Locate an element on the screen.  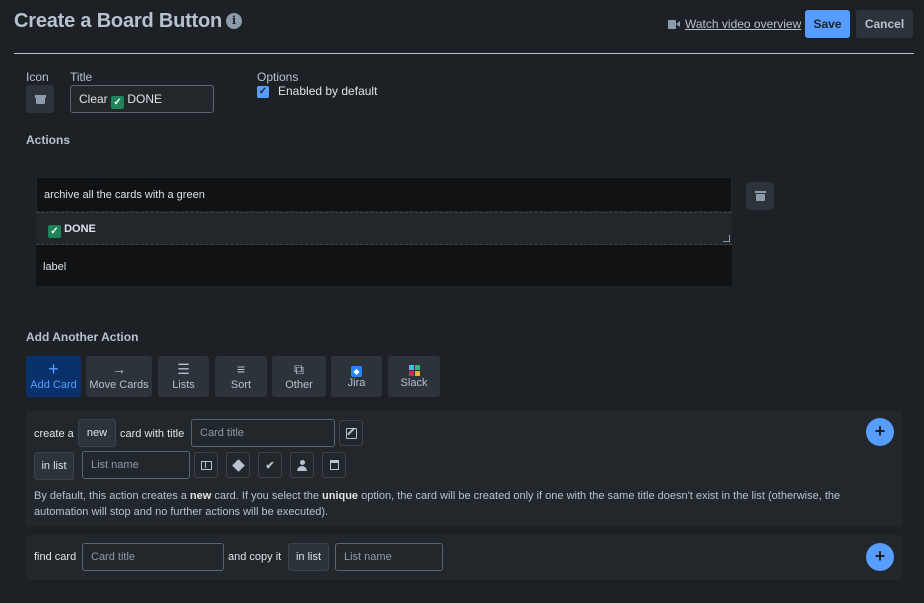
trash-icon is located at coordinates (760, 196).